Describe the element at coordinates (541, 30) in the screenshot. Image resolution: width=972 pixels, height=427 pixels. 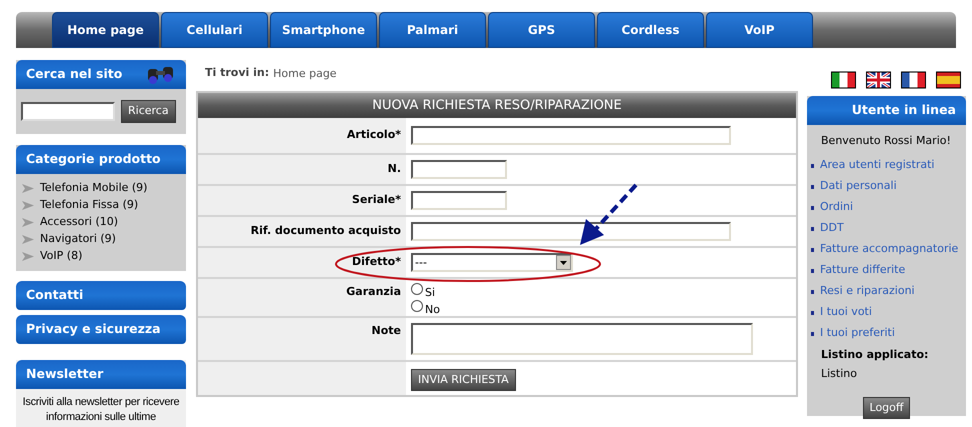
I see `nav-tab: GPS` at that location.